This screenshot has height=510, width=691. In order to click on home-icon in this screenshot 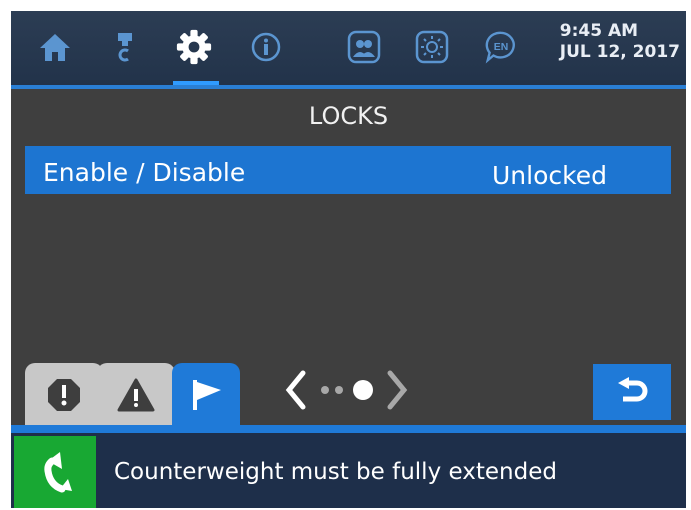, I will do `click(55, 47)`.